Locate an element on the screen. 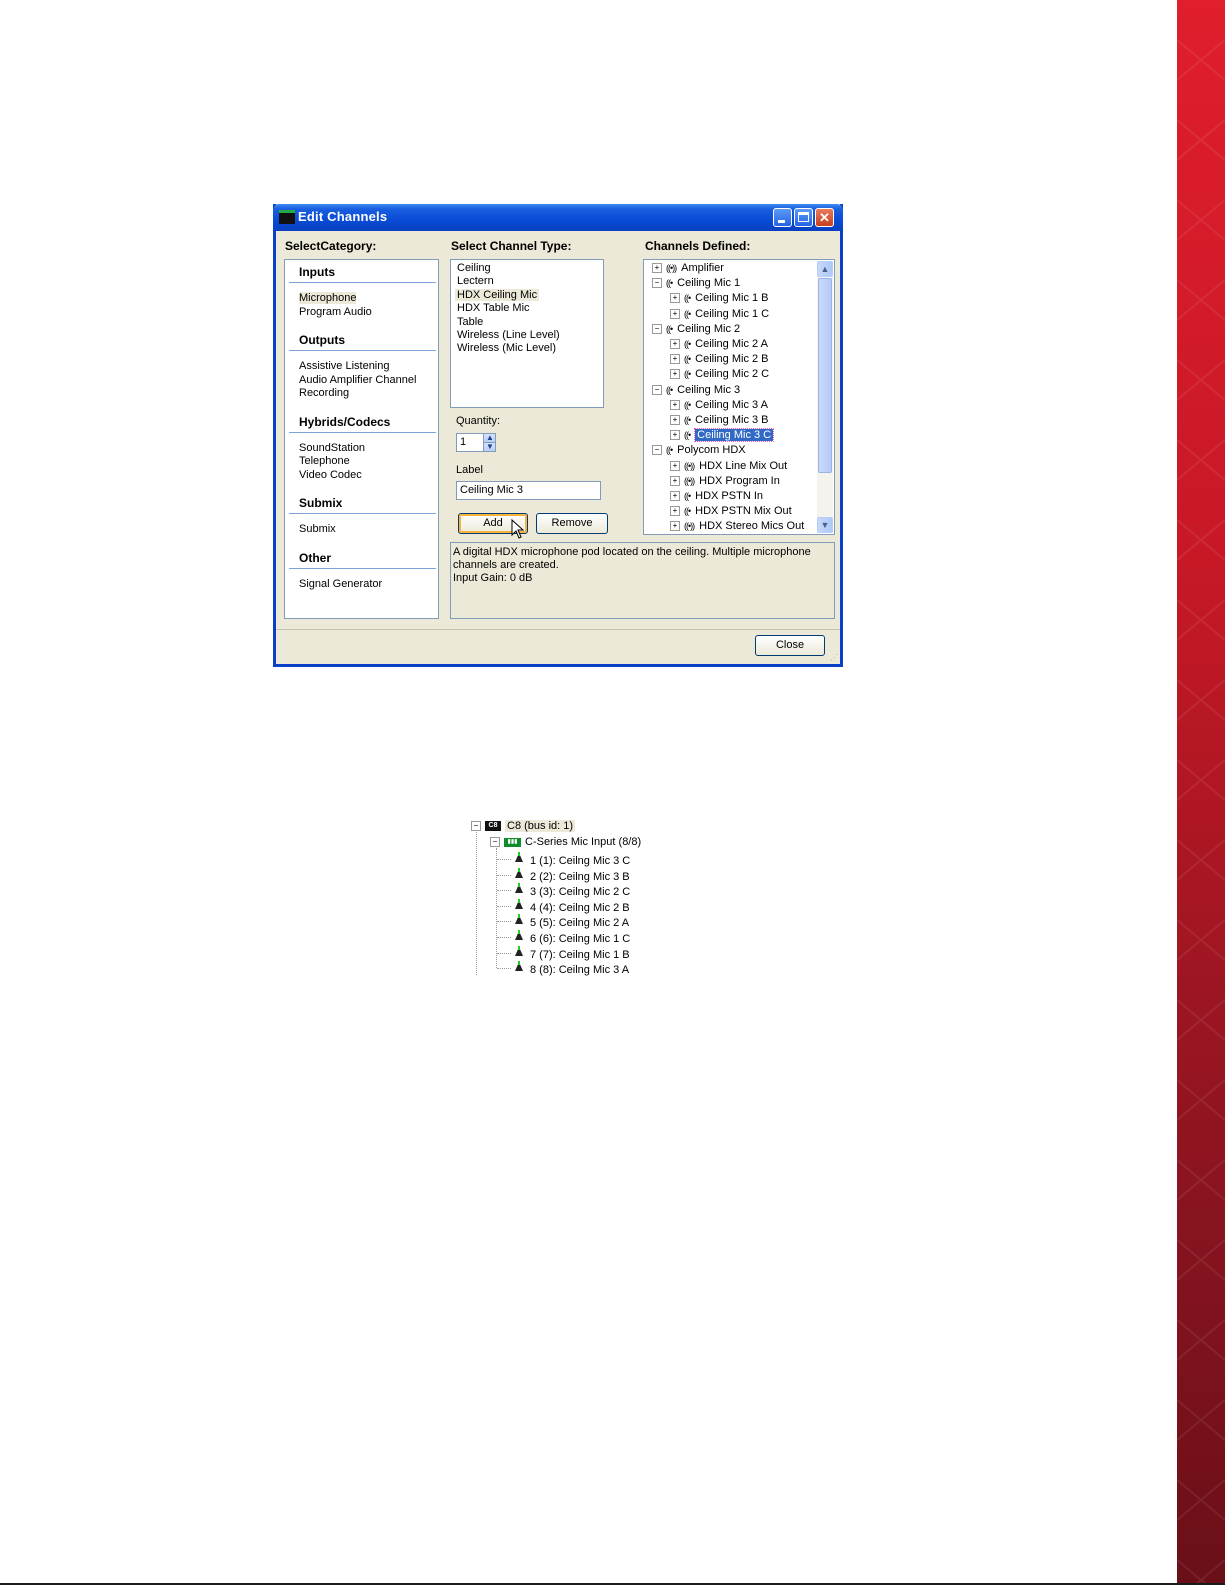 The height and width of the screenshot is (1585, 1225). device-channel-node: 5 (5): Ceilng Mic 2 A is located at coordinates (570, 921).